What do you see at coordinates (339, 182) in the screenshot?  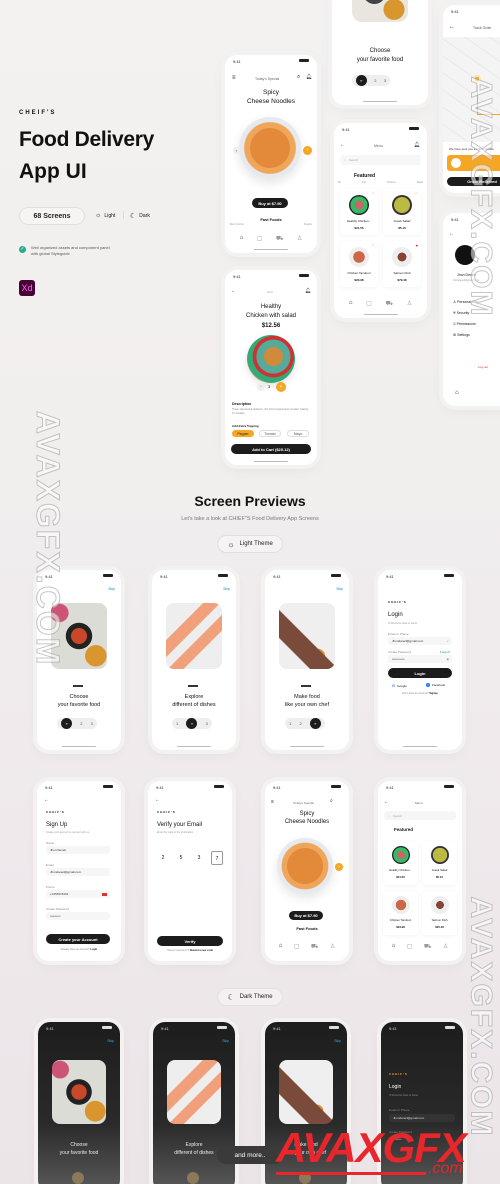 I see `tab-all: All` at bounding box center [339, 182].